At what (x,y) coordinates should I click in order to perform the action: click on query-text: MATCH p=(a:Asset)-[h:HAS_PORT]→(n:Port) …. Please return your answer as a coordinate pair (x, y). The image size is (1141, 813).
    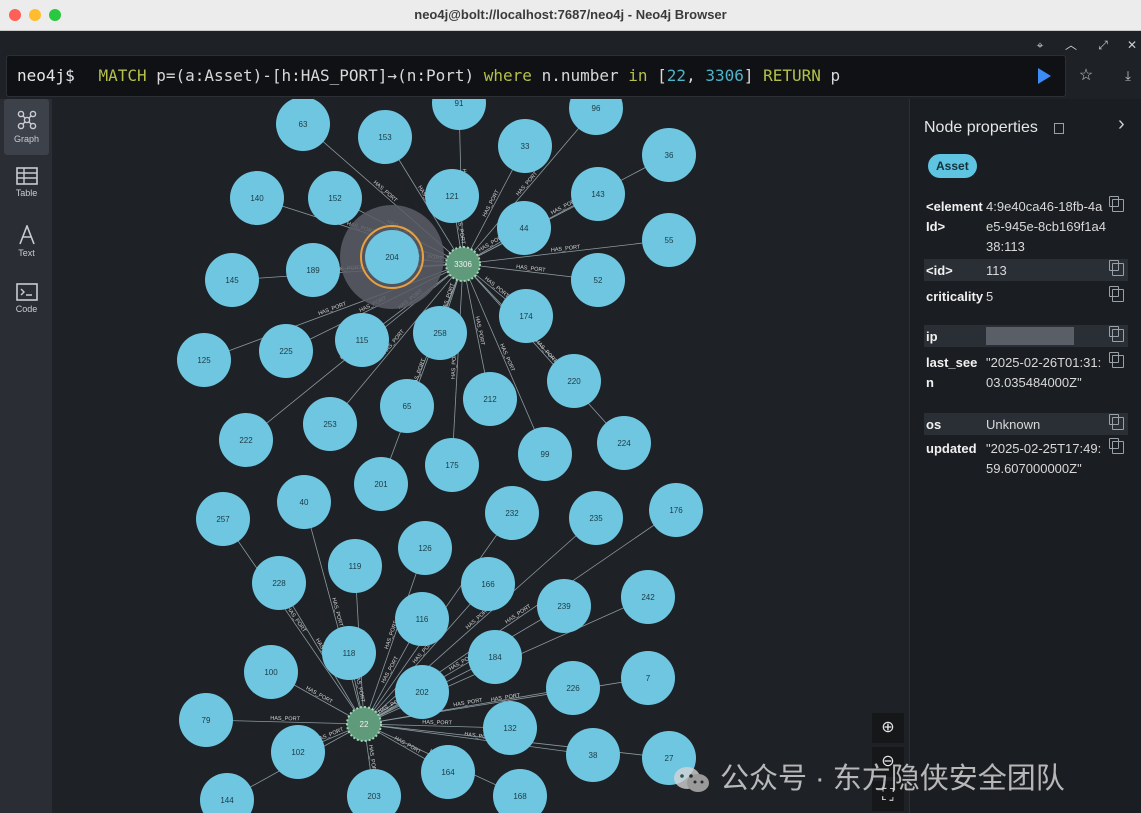
    Looking at the image, I should click on (469, 75).